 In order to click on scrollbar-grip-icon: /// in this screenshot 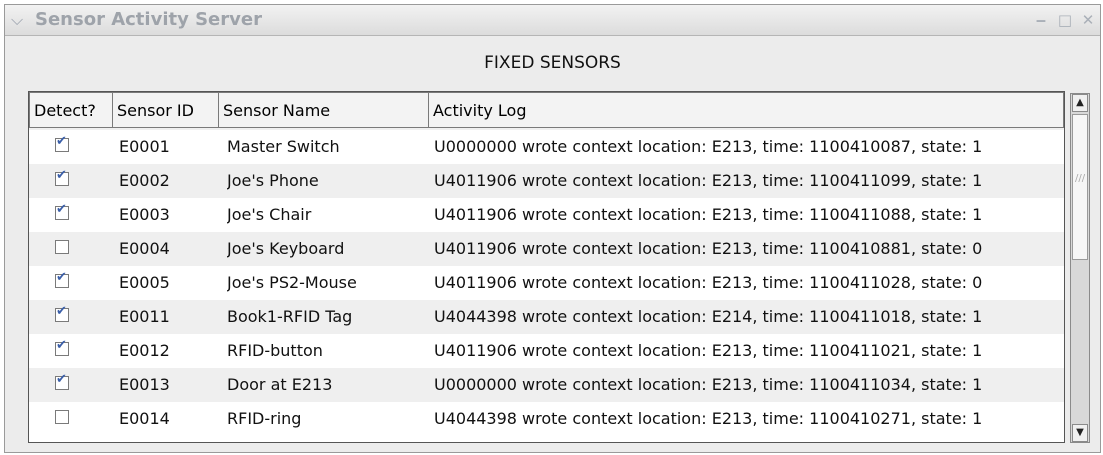, I will do `click(1080, 178)`.